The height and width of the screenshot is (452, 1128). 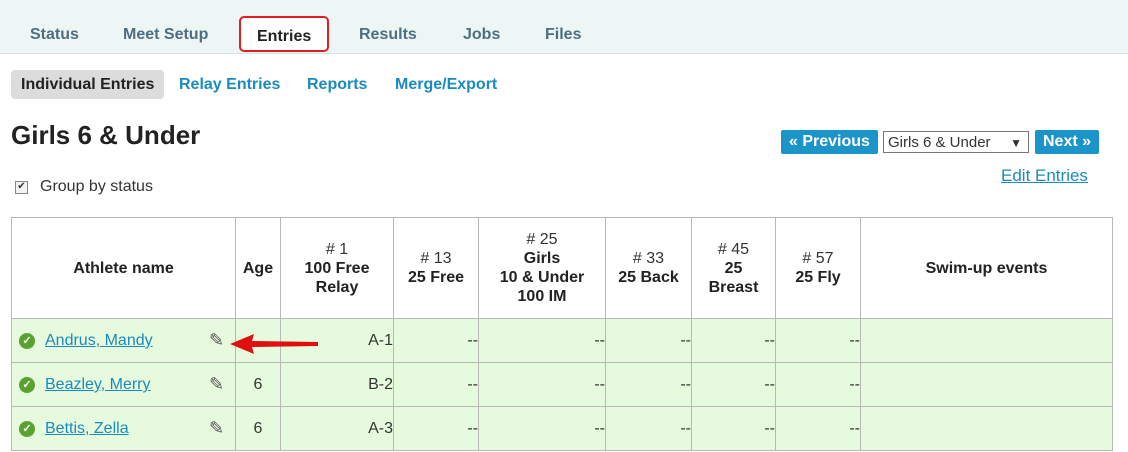 I want to click on division-select: Girls 6 & Under ▼, so click(x=956, y=142).